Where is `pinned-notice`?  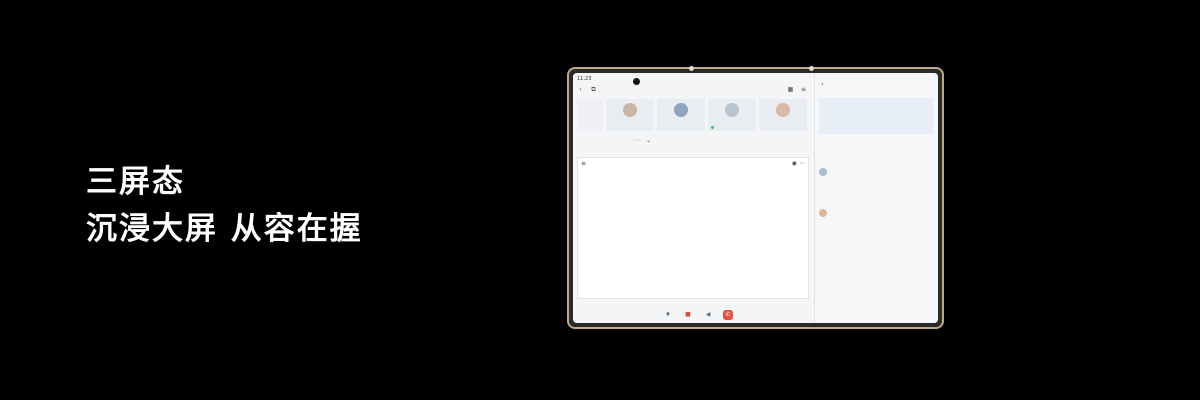 pinned-notice is located at coordinates (876, 116).